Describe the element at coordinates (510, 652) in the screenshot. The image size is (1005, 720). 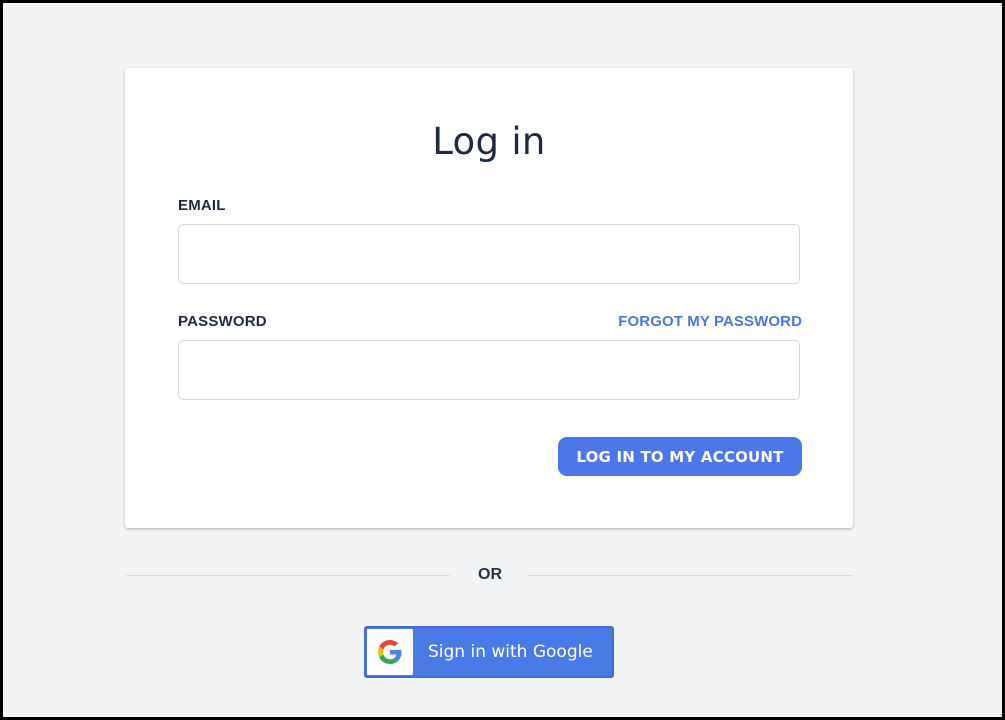
I see `google-sign-in-label: Sign in with Google` at that location.